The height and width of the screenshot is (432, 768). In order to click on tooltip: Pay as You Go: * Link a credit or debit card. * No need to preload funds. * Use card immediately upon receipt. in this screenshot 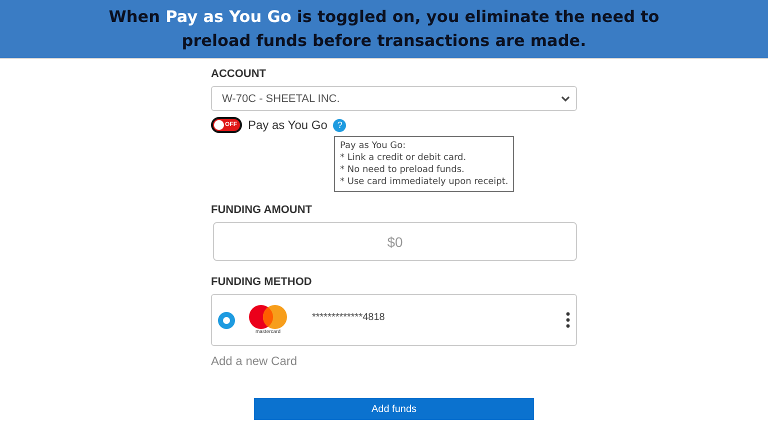, I will do `click(424, 164)`.